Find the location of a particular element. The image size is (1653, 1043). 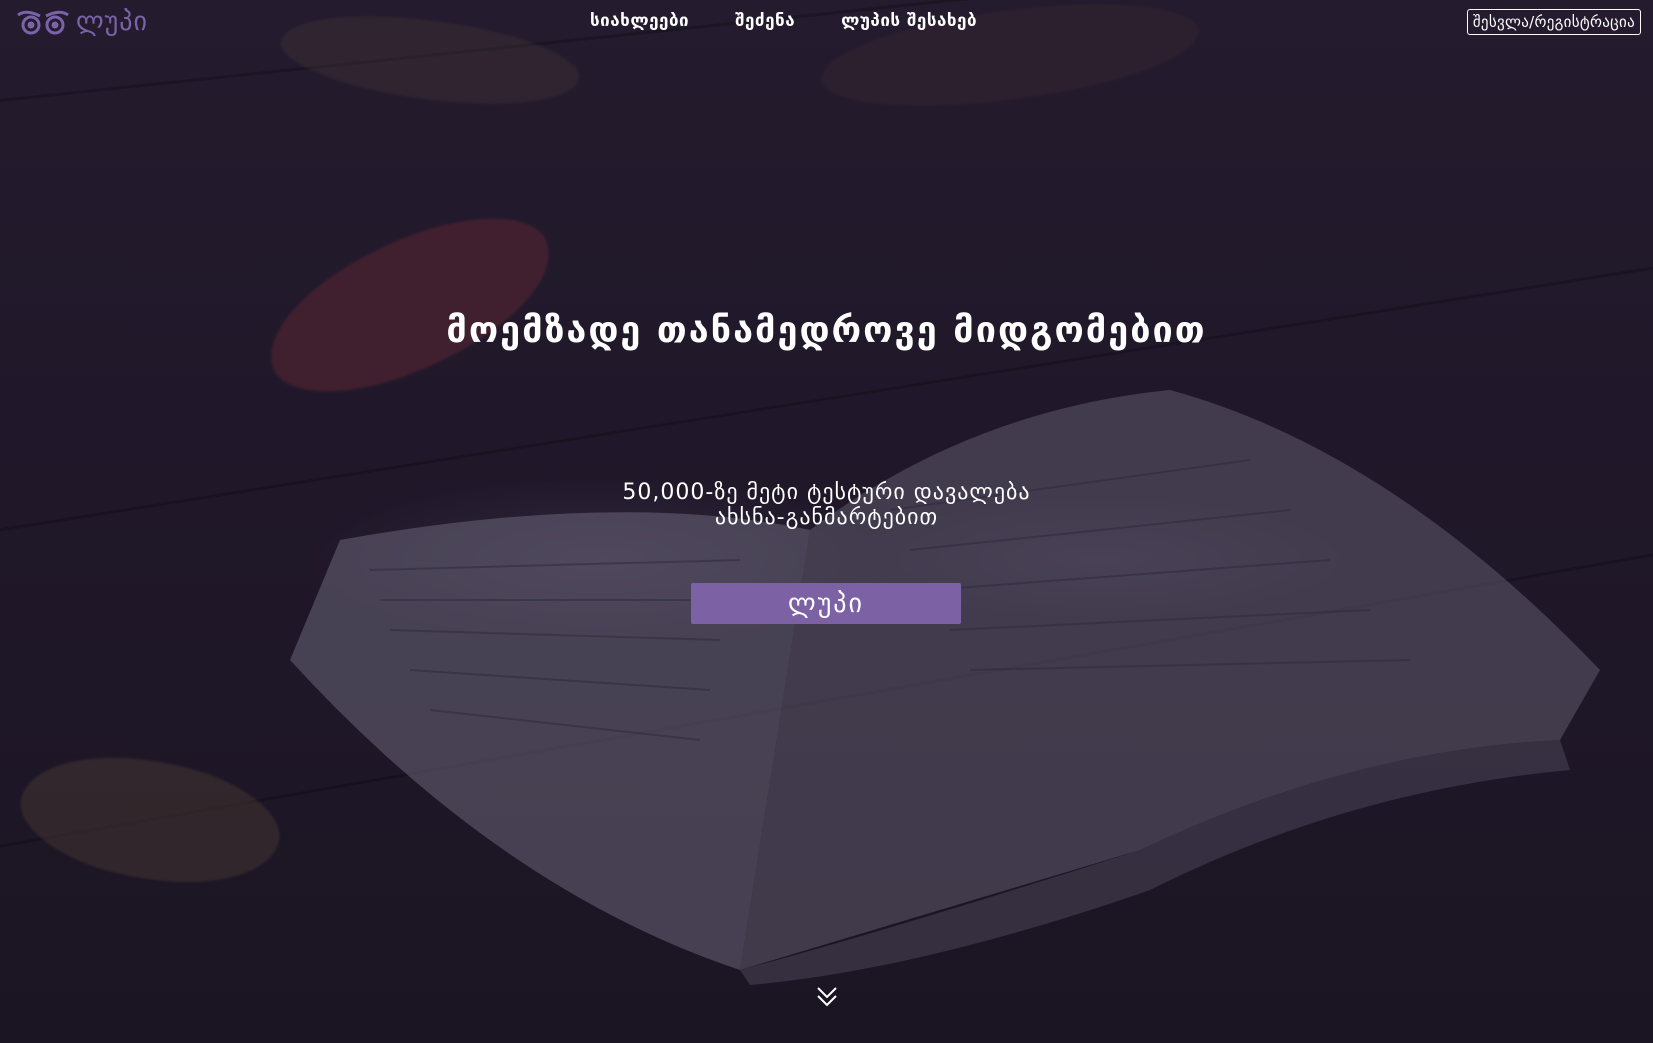

login-register-button: შესვლა/რეგისტრაცია is located at coordinates (1553, 22).